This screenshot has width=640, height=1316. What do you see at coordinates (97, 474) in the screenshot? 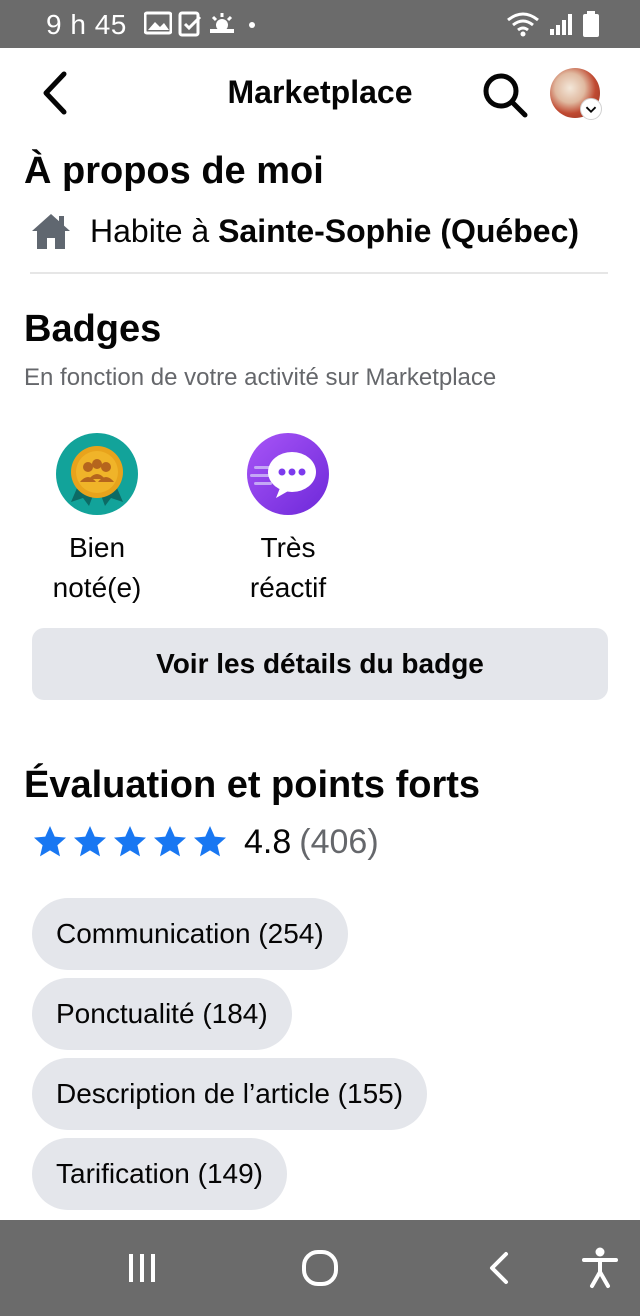
I see `highly-rated-badge-icon` at bounding box center [97, 474].